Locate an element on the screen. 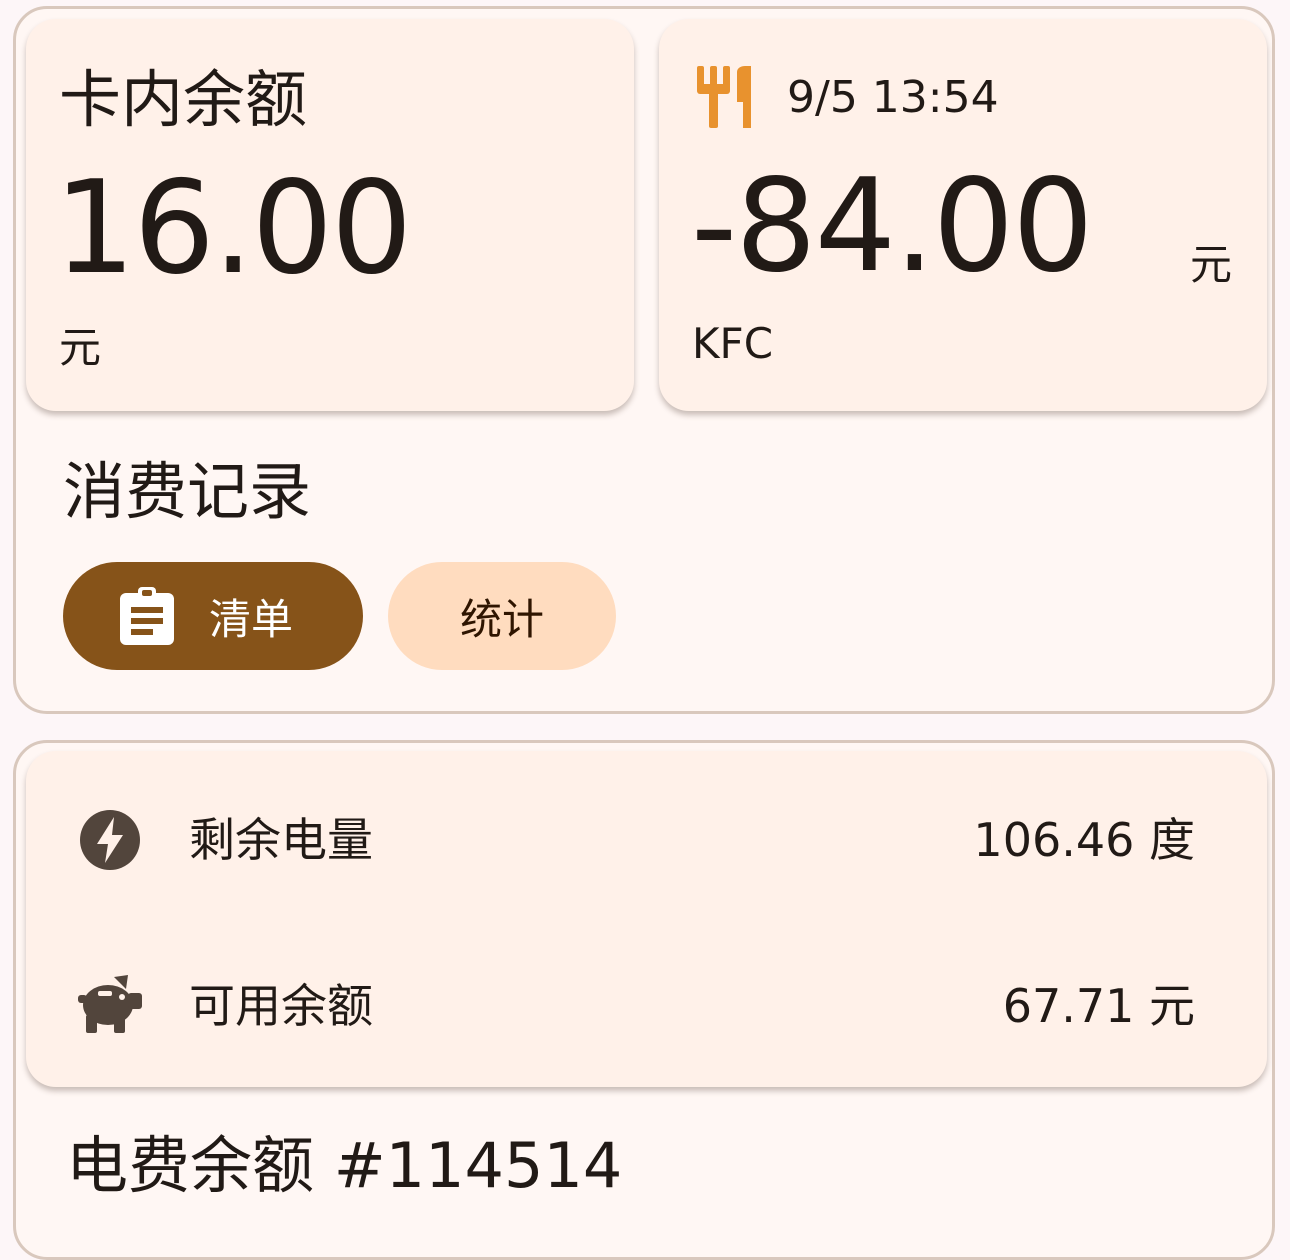  stats-button-label: 统计 is located at coordinates (501, 619).